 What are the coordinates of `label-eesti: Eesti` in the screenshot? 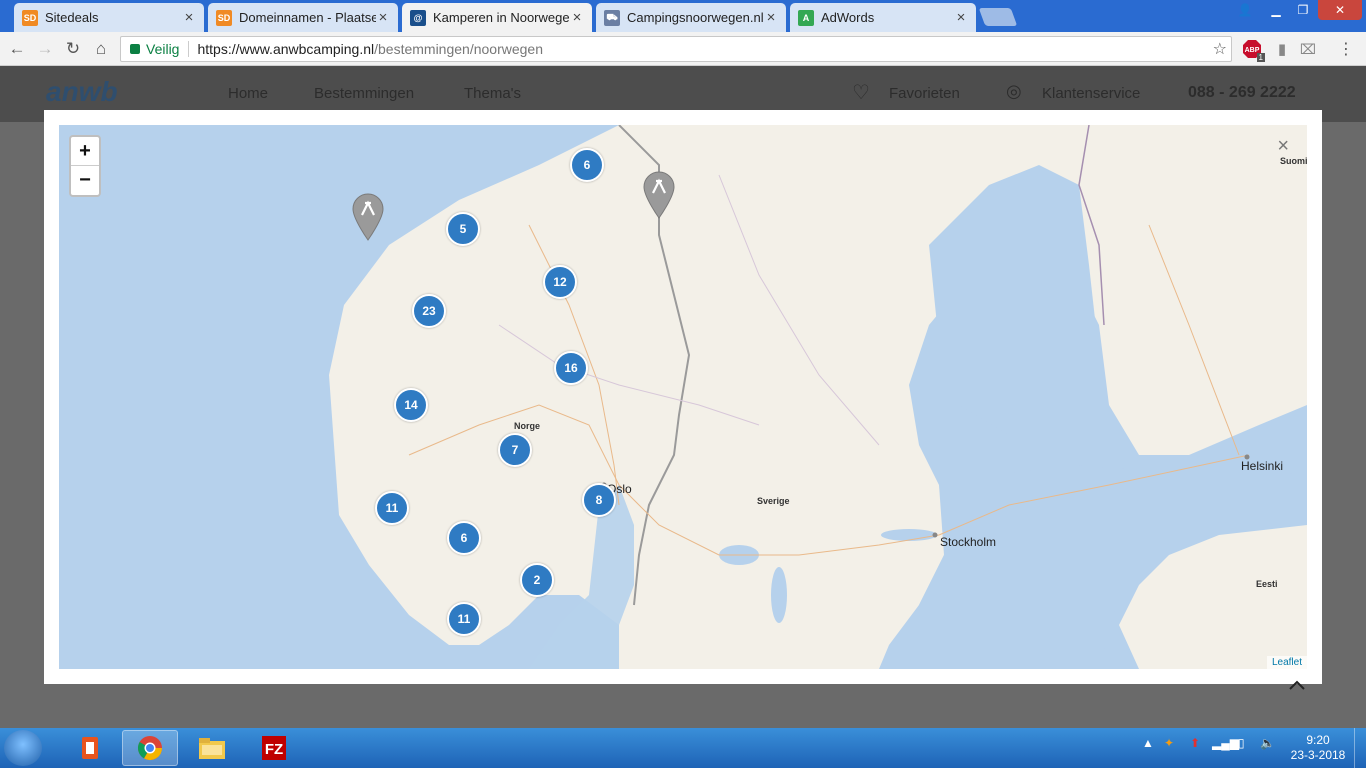 It's located at (1267, 584).